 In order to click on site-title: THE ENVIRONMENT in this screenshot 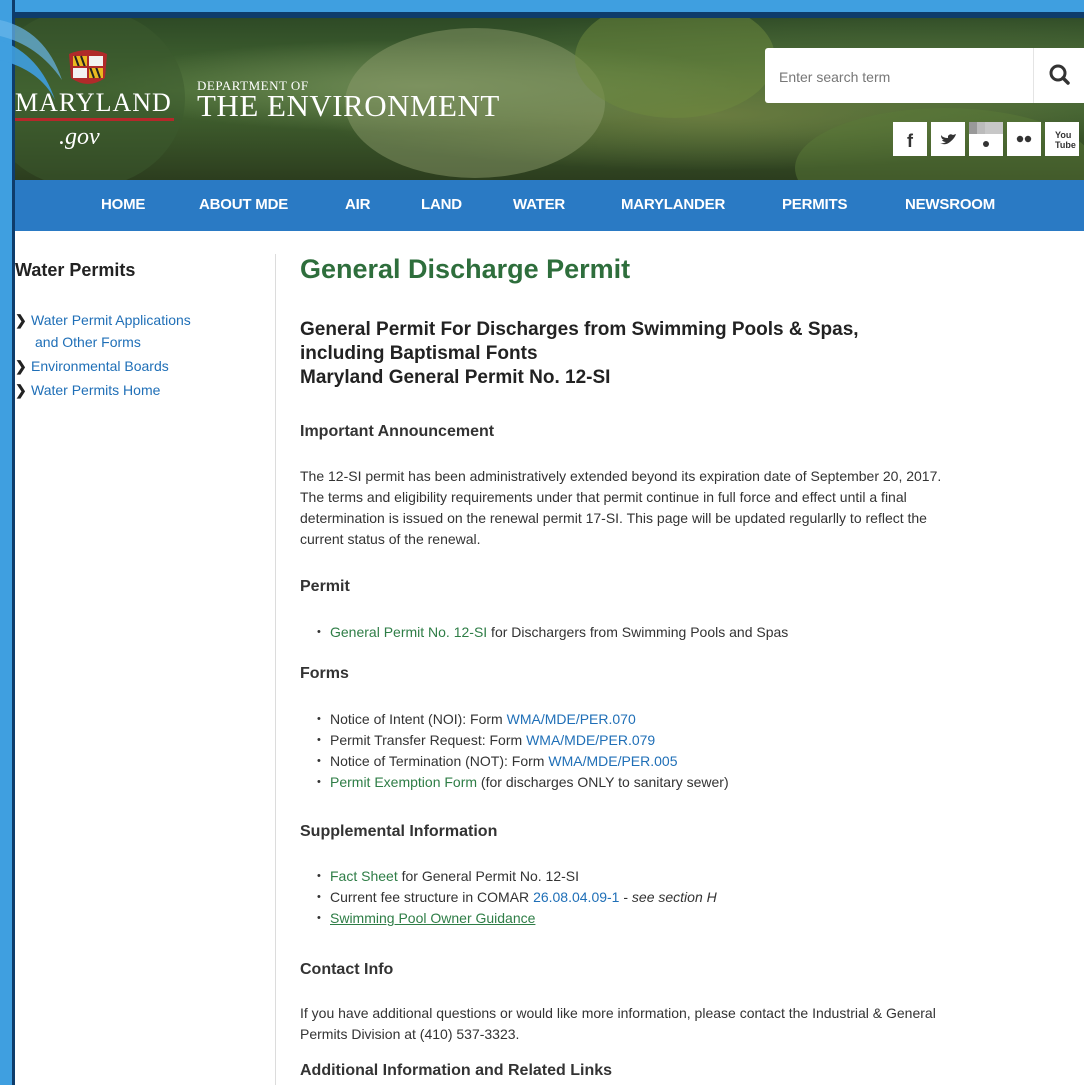, I will do `click(348, 106)`.